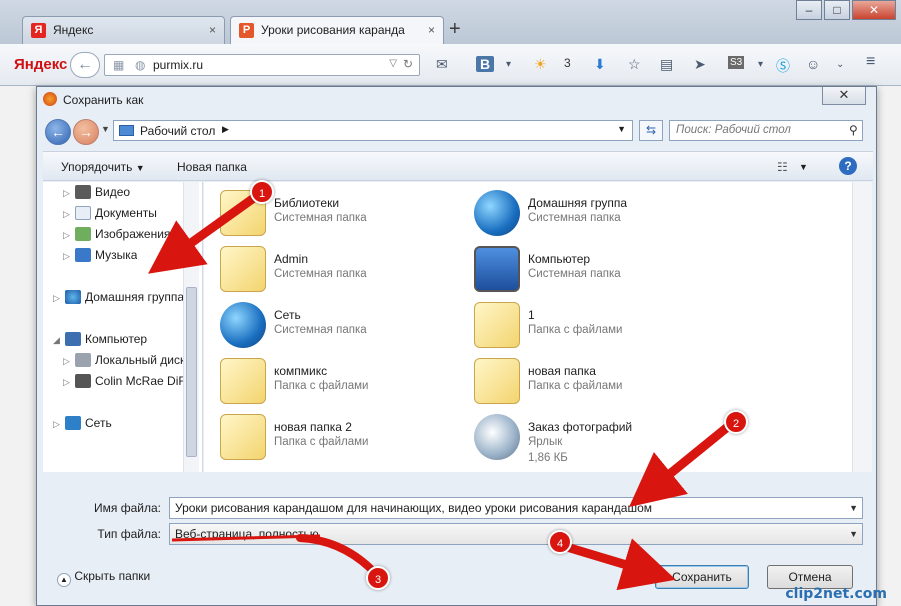 This screenshot has height=606, width=901. What do you see at coordinates (247, 534) in the screenshot?
I see `filetype-value: Веб-страница, полностью` at bounding box center [247, 534].